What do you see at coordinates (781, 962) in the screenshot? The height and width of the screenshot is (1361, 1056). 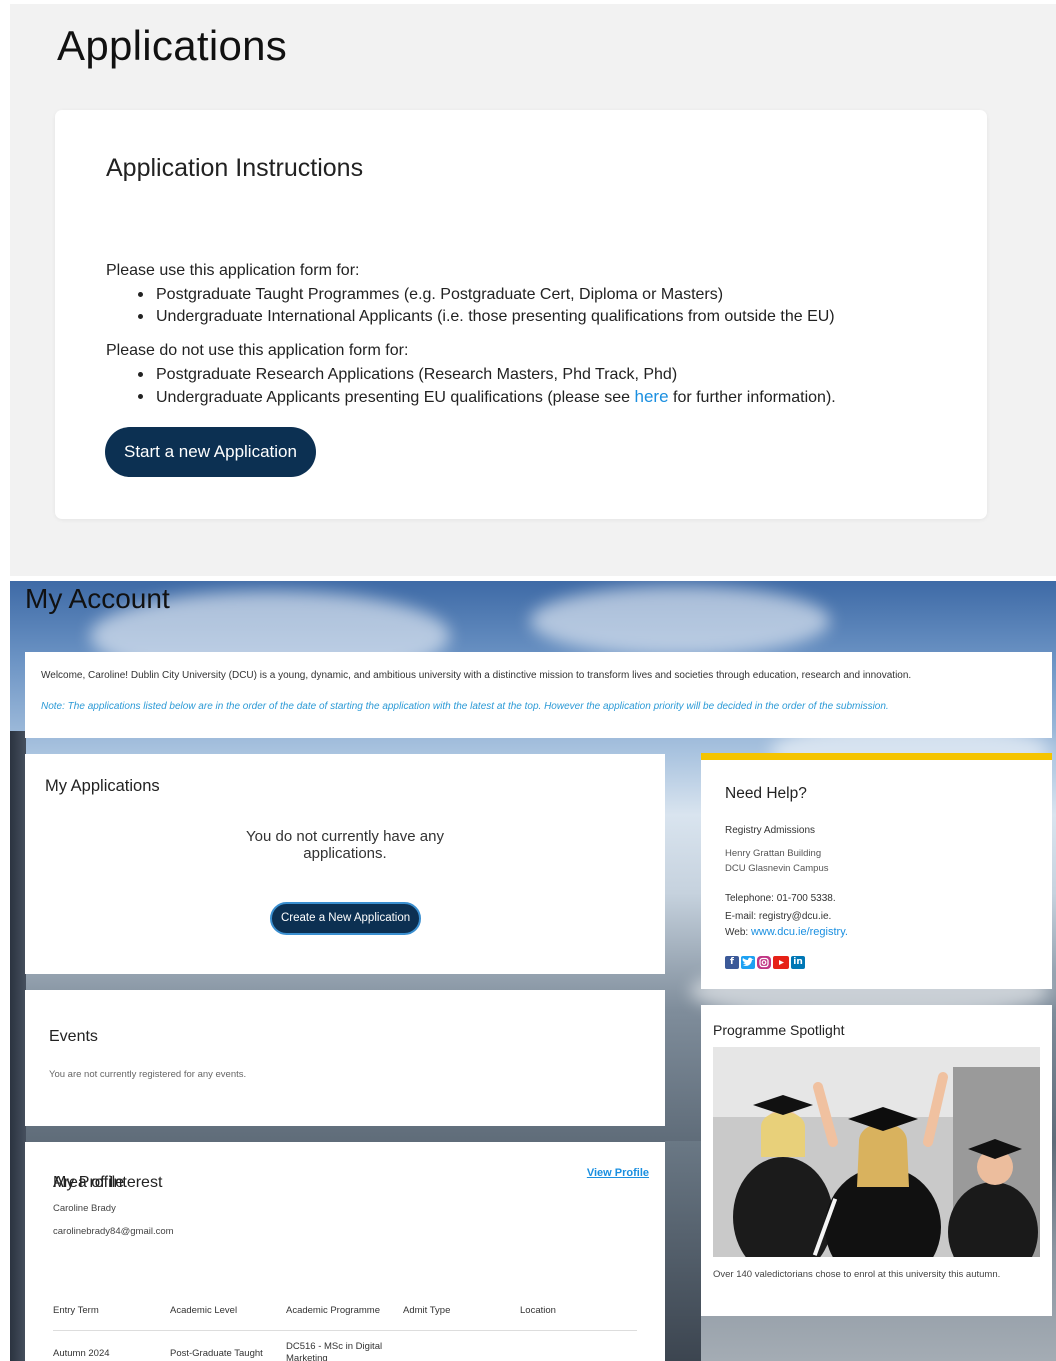 I see `youtube-icon` at bounding box center [781, 962].